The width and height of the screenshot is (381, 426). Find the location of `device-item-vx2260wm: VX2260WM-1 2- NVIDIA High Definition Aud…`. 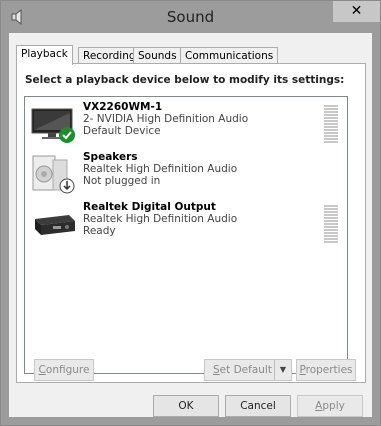

device-item-vx2260wm: VX2260WM-1 2- NVIDIA High Definition Aud… is located at coordinates (185, 124).